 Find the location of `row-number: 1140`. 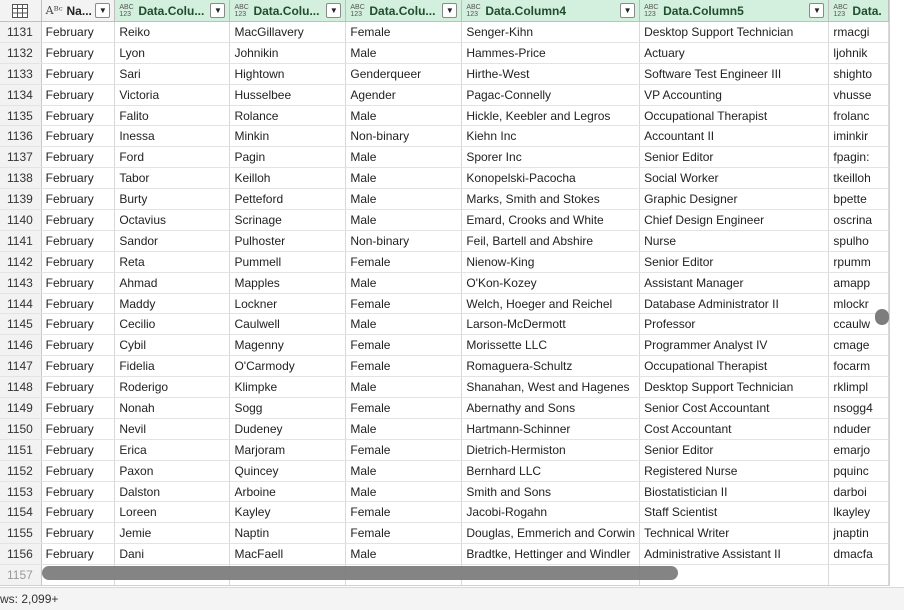

row-number: 1140 is located at coordinates (21, 220).